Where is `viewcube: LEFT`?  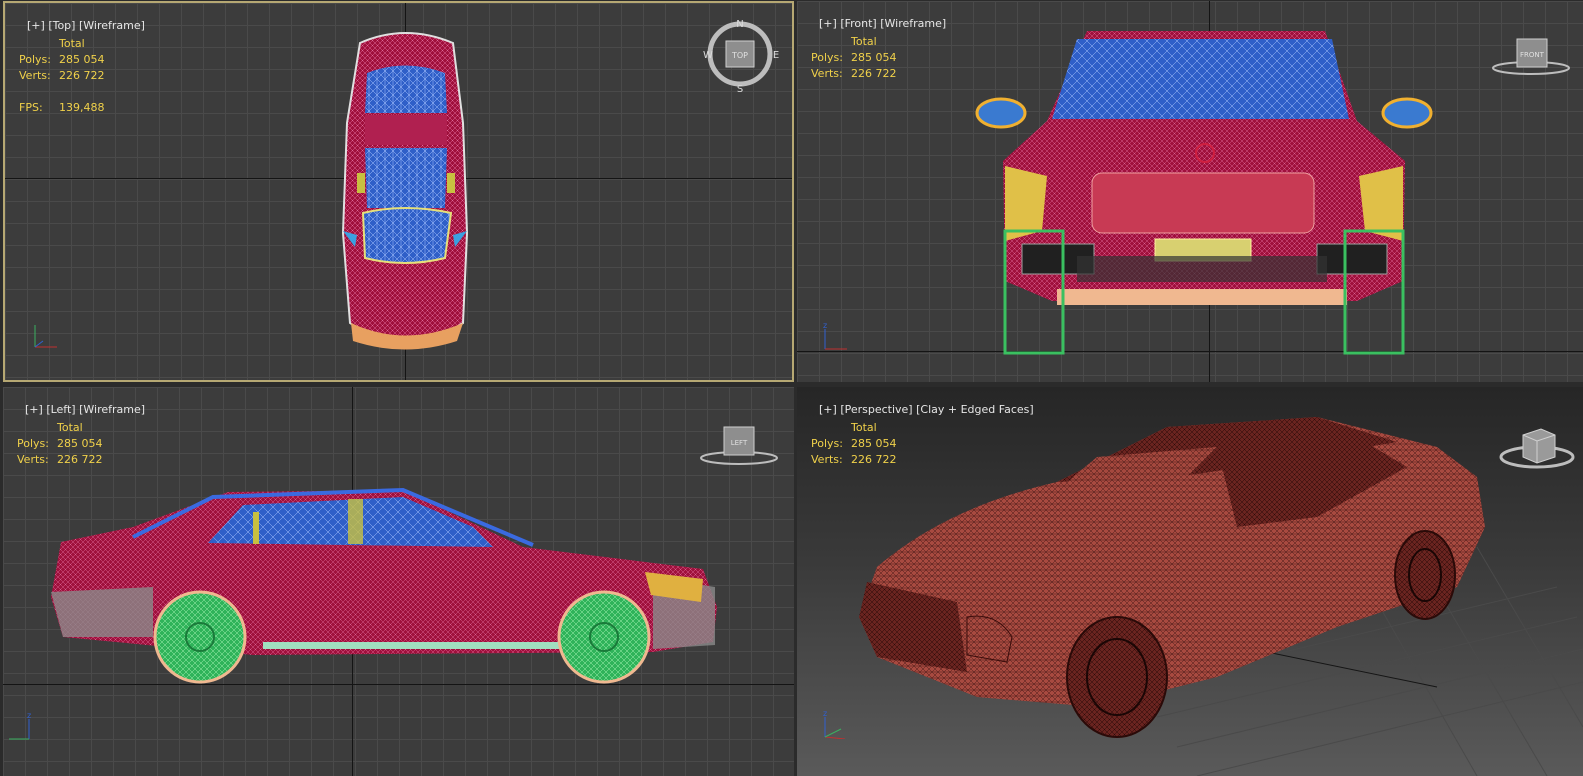 viewcube: LEFT is located at coordinates (739, 445).